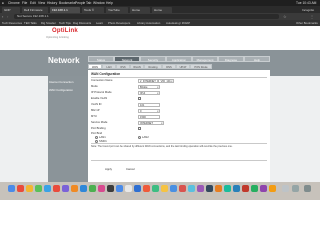 The height and width of the screenshot is (240, 320). What do you see at coordinates (257, 59) in the screenshot?
I see `tab-help: Help` at bounding box center [257, 59].